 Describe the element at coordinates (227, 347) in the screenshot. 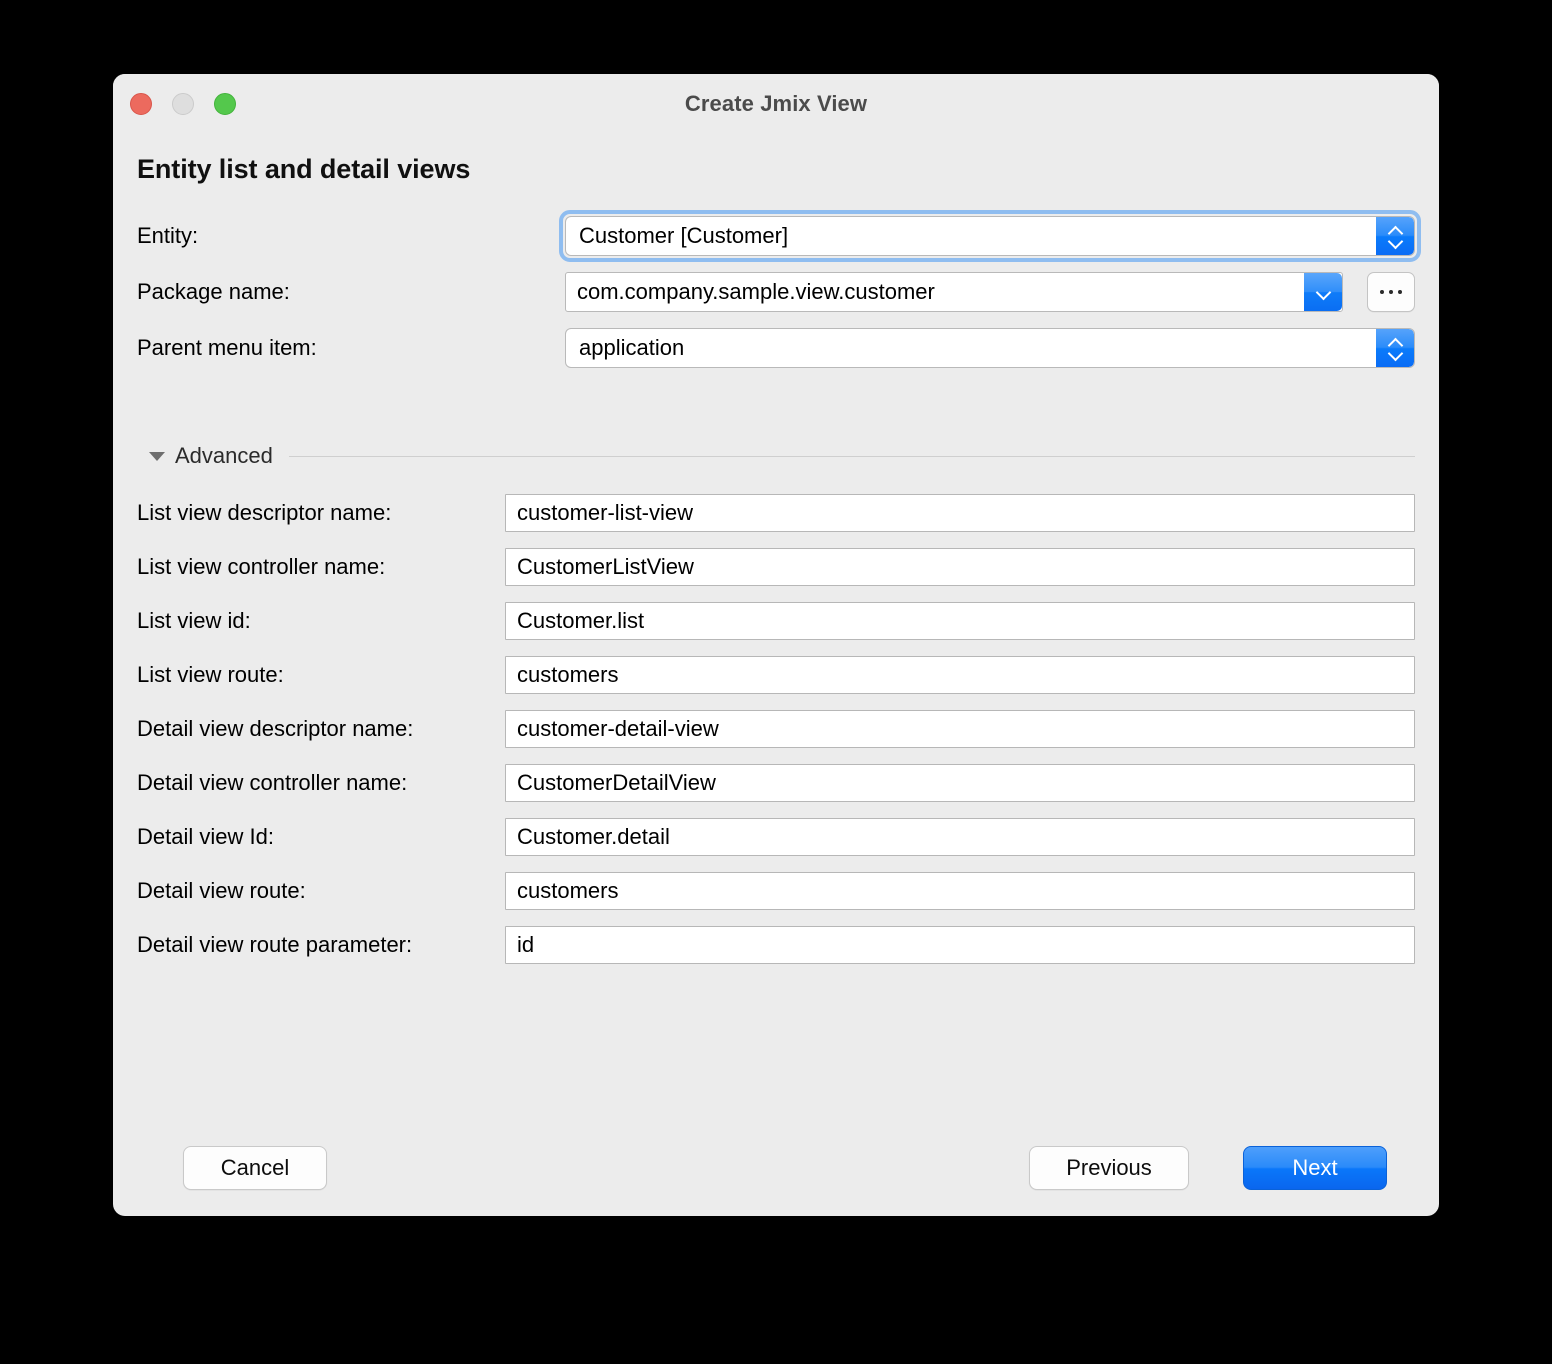

I see `parent-menu-item-label: Parent menu item:` at that location.